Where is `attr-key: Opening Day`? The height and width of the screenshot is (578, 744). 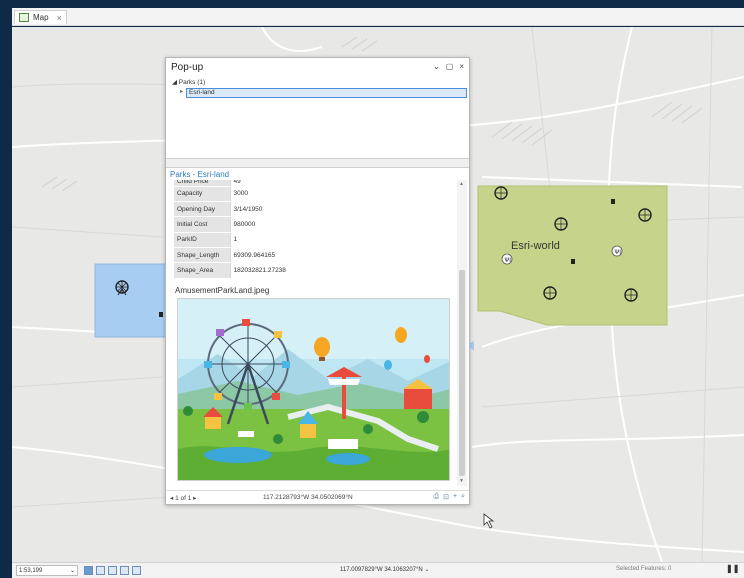 attr-key: Opening Day is located at coordinates (202, 209).